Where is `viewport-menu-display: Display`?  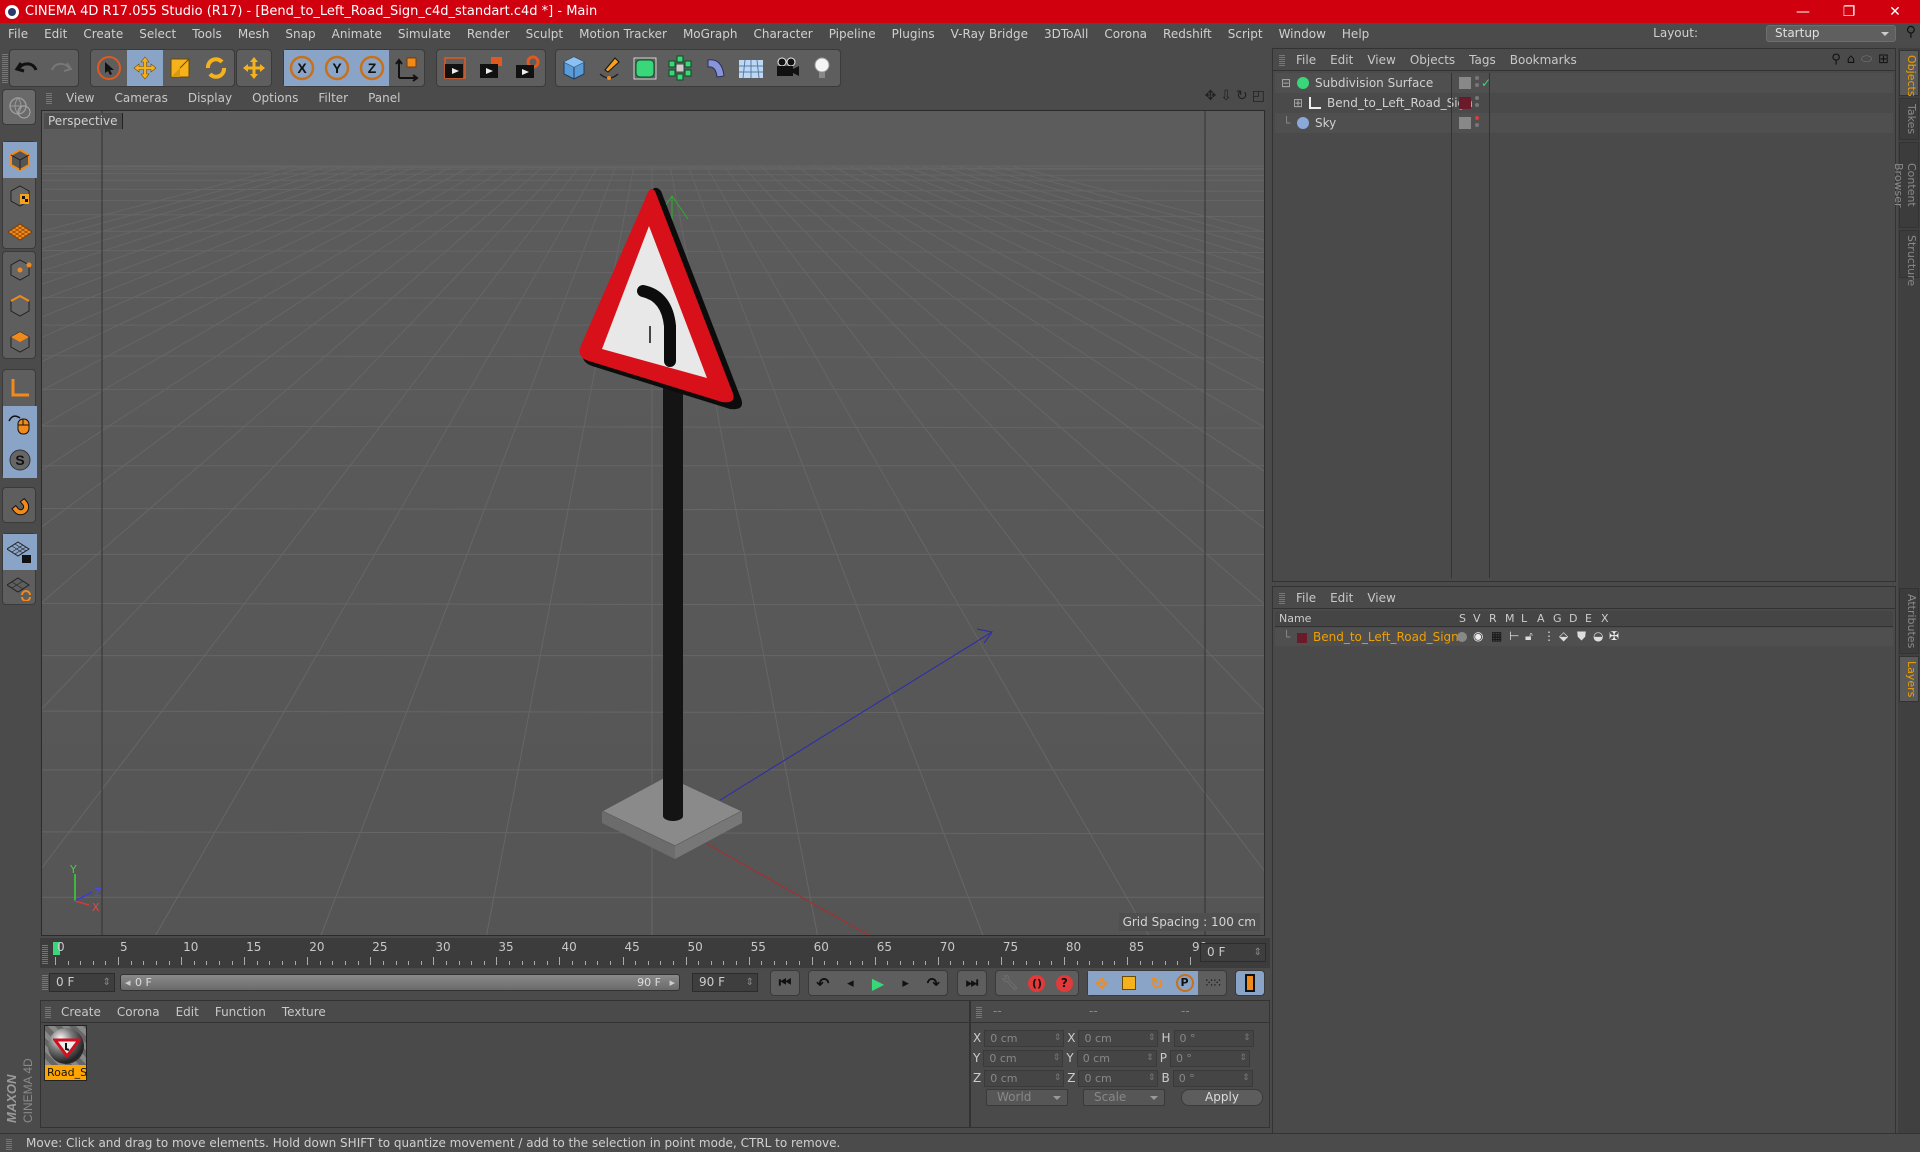
viewport-menu-display: Display is located at coordinates (210, 98).